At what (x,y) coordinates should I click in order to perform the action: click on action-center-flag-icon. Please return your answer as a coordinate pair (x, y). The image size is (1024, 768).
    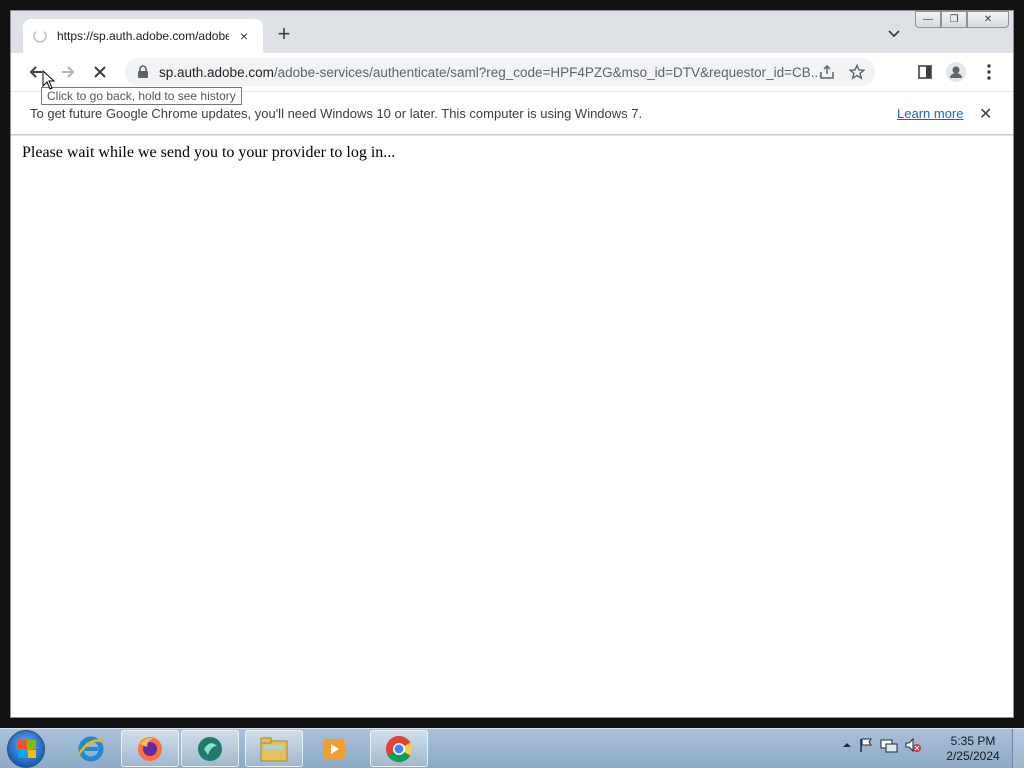
    Looking at the image, I should click on (866, 745).